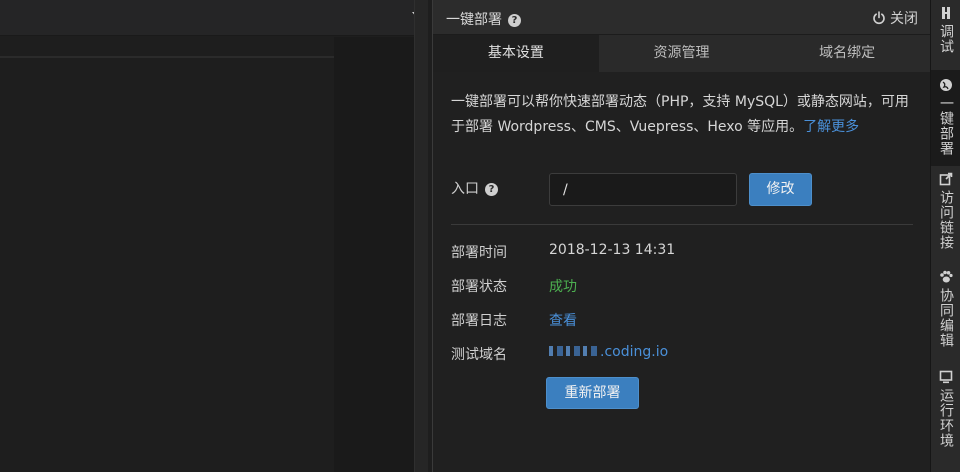 The height and width of the screenshot is (472, 960). What do you see at coordinates (421, 236) in the screenshot?
I see `panel-splitter` at bounding box center [421, 236].